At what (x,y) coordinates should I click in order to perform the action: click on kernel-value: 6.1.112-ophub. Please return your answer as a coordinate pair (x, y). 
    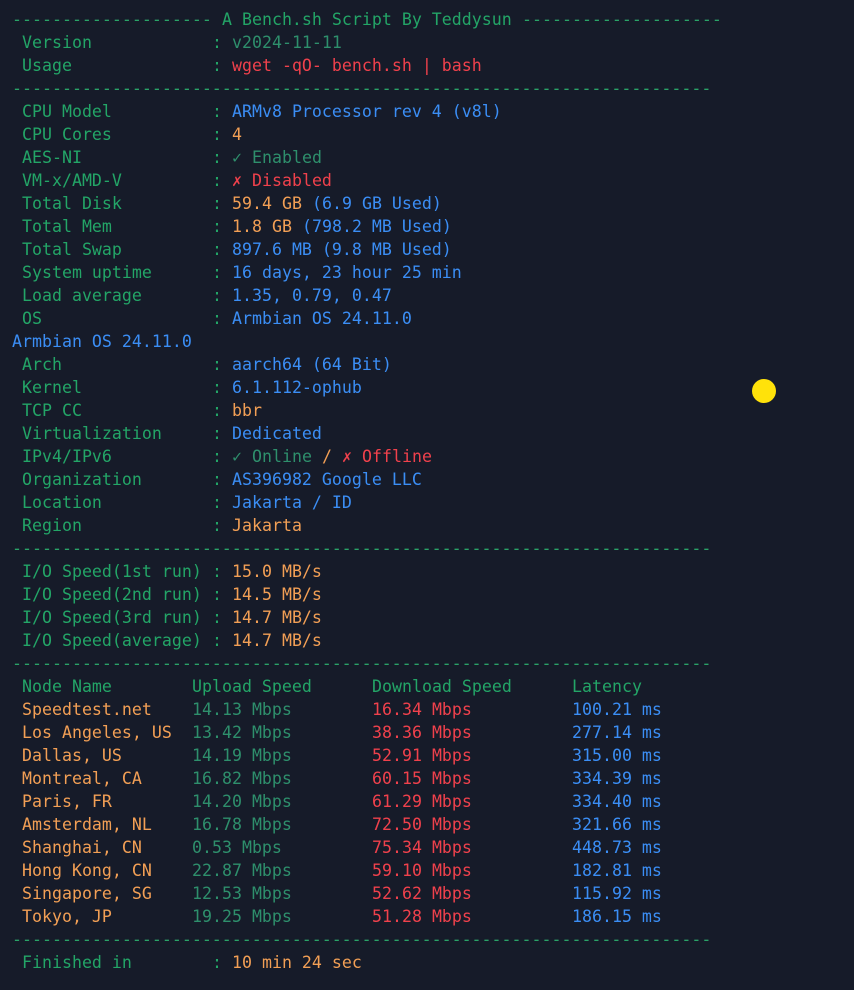
    Looking at the image, I should click on (297, 387).